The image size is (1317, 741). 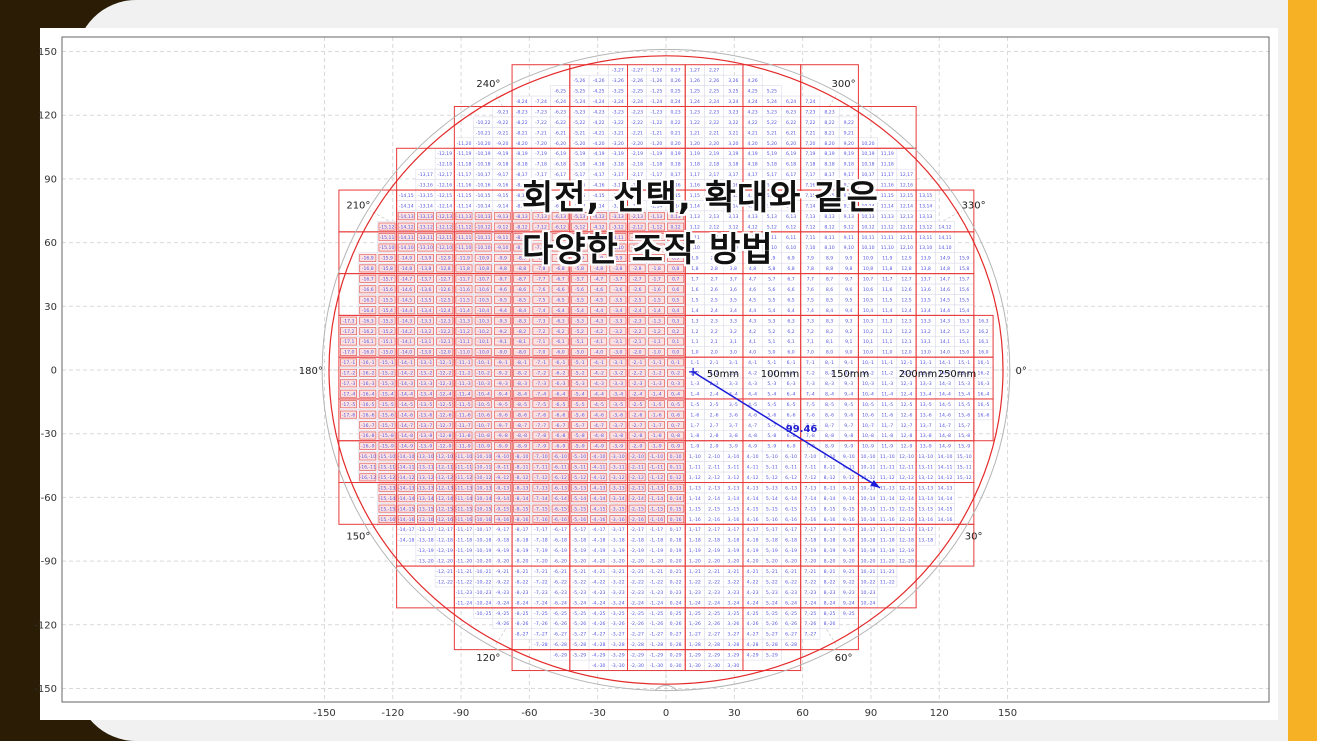 I want to click on die-cell: -2,-13, so click(x=637, y=488).